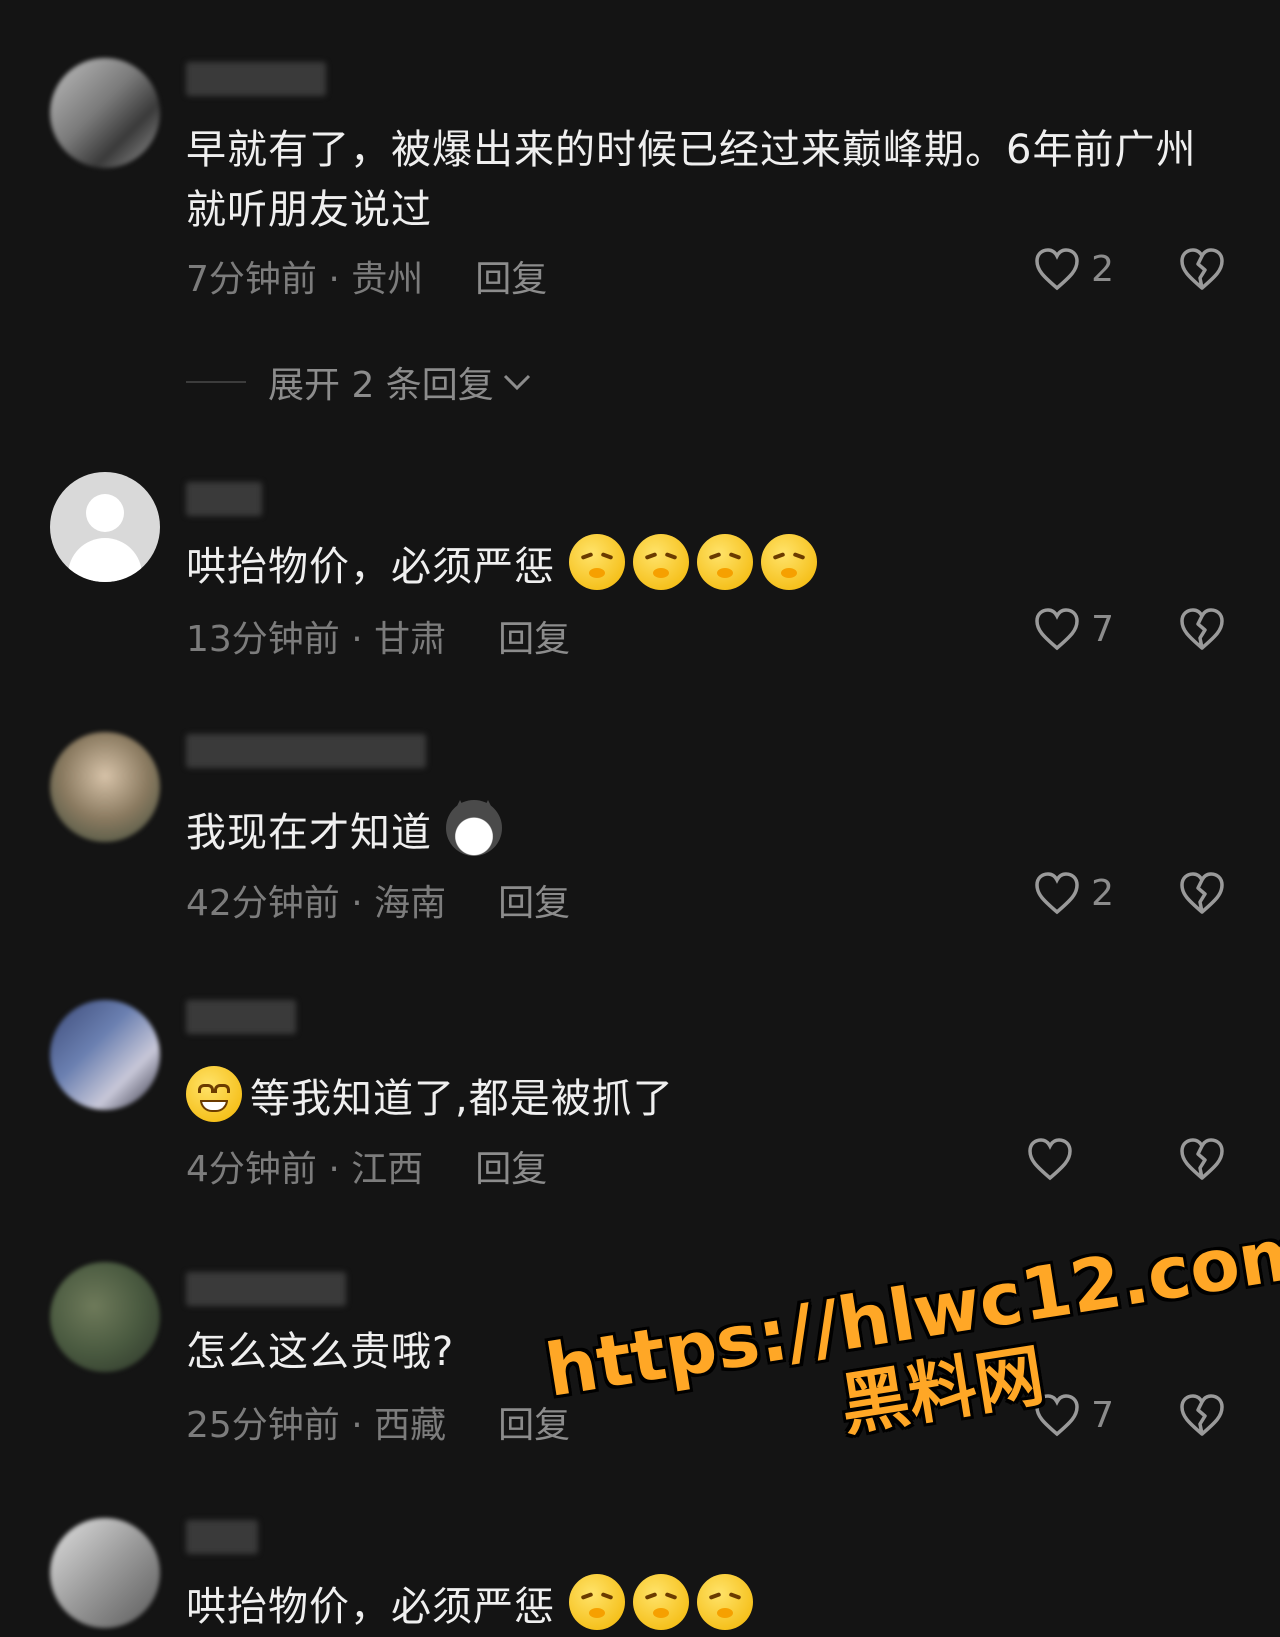  Describe the element at coordinates (691, 180) in the screenshot. I see `comment-text: 早就有了，被爆出来的时候已经过来巅峰期。6年前广州就听朋友说过` at that location.